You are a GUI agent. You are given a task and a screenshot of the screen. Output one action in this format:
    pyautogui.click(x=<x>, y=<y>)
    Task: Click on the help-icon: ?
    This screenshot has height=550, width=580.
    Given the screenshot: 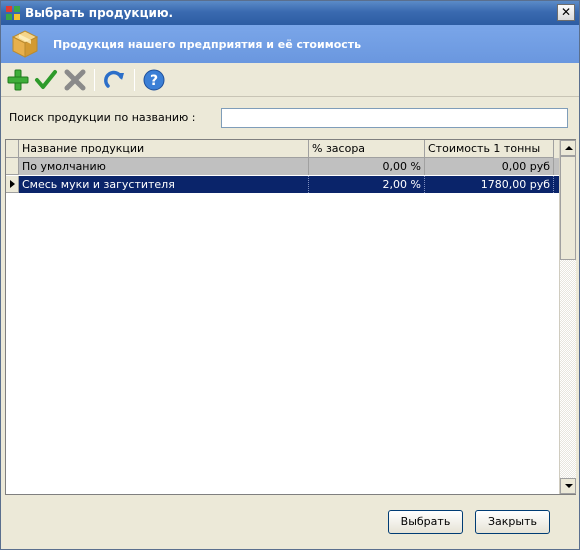 What is the action you would take?
    pyautogui.click(x=154, y=80)
    